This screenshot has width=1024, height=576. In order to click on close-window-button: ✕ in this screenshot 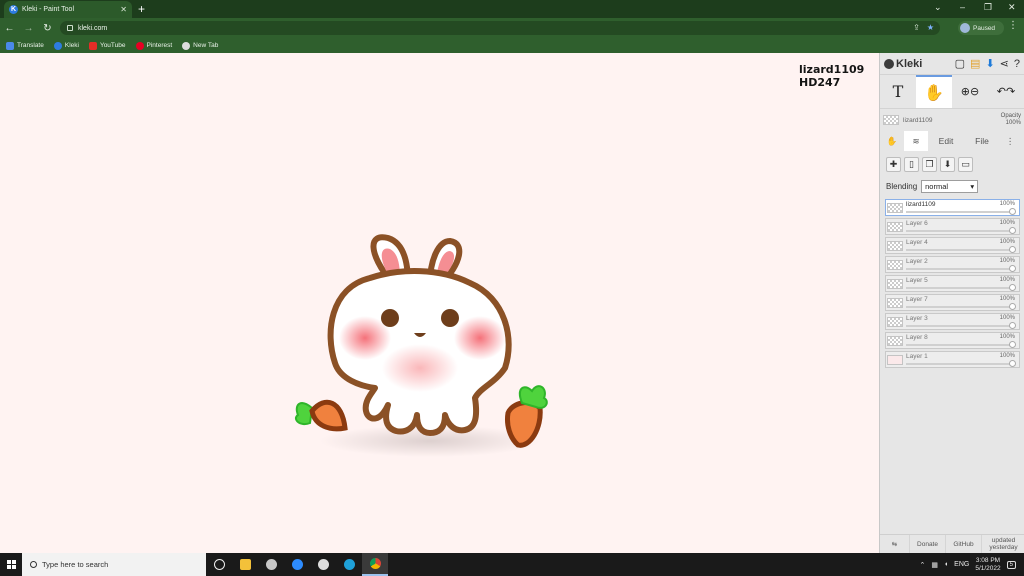, I will do `click(1012, 7)`.